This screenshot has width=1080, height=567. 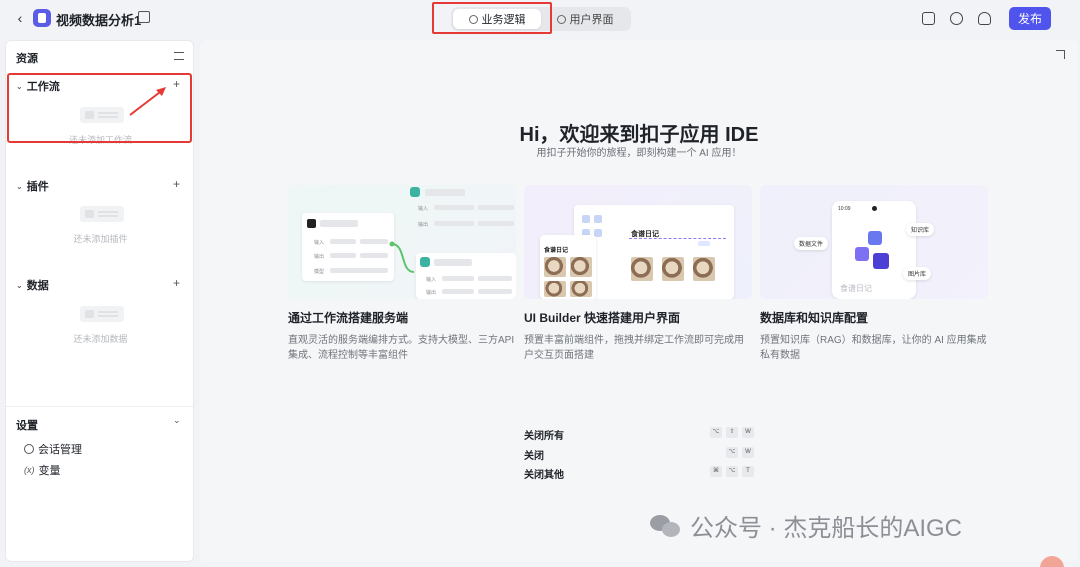 What do you see at coordinates (748, 471) in the screenshot?
I see `key-cap: T` at bounding box center [748, 471].